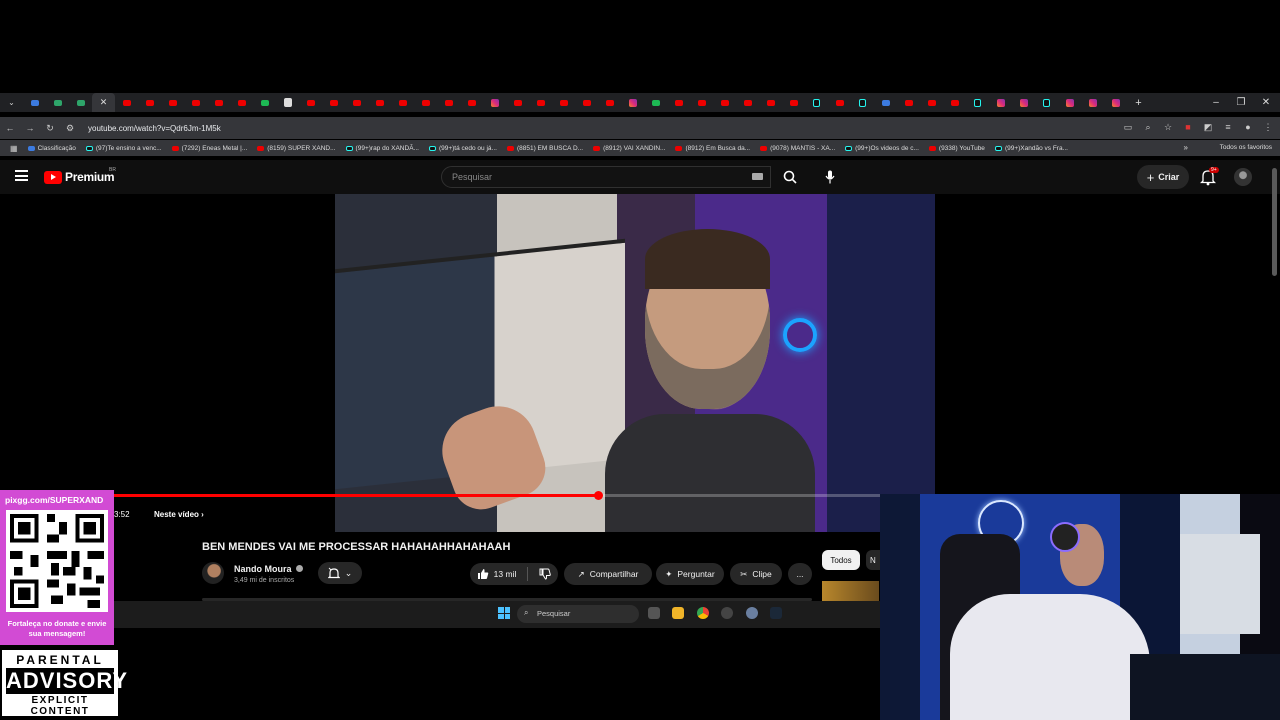  Describe the element at coordinates (179, 514) in the screenshot. I see `chapter-link: Neste vídeo ›` at that location.